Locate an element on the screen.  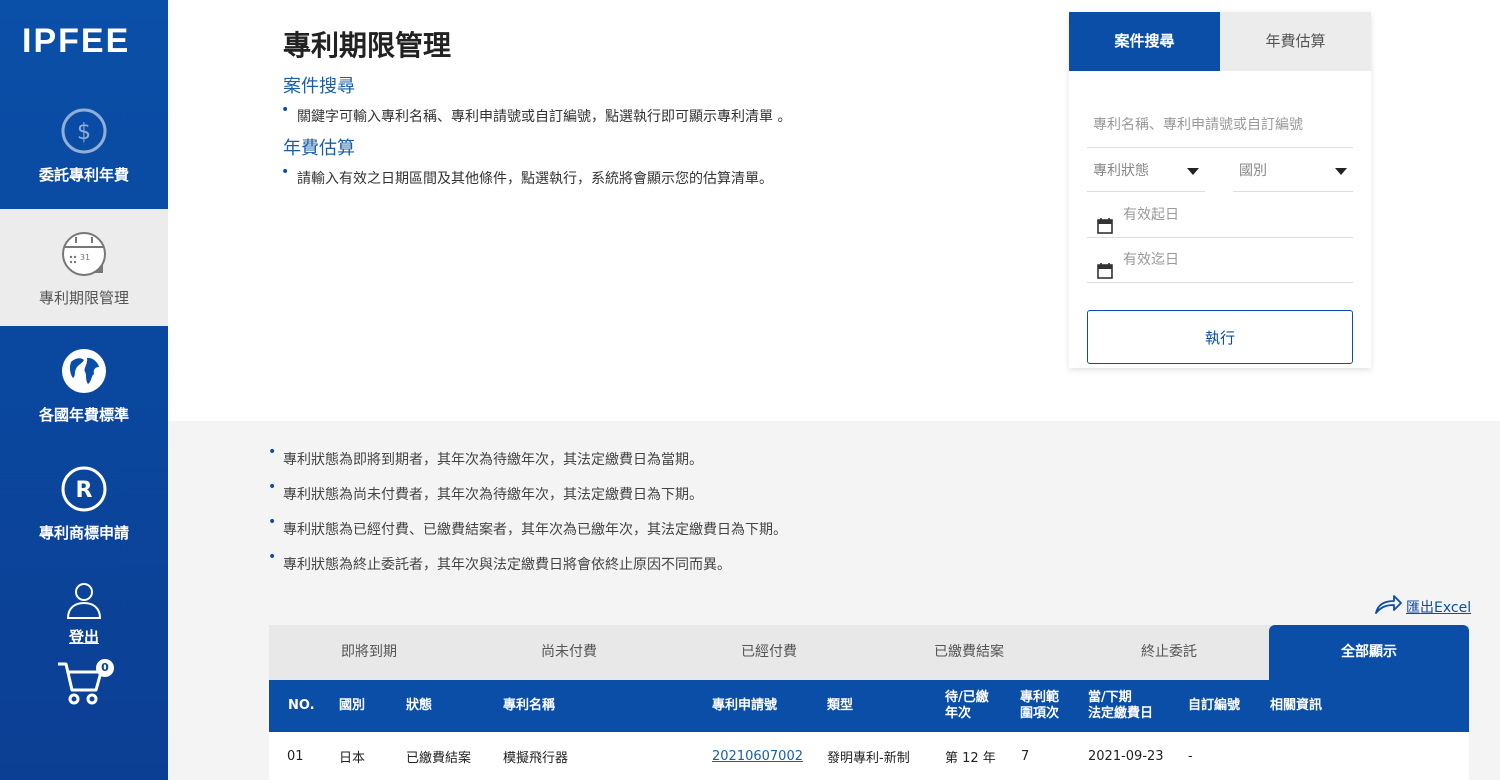
column-header-type: 類型 is located at coordinates (840, 705).